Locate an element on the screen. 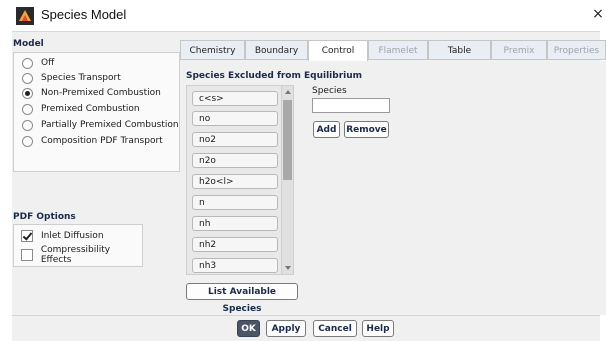  radio-label: Species Transport is located at coordinates (81, 78).